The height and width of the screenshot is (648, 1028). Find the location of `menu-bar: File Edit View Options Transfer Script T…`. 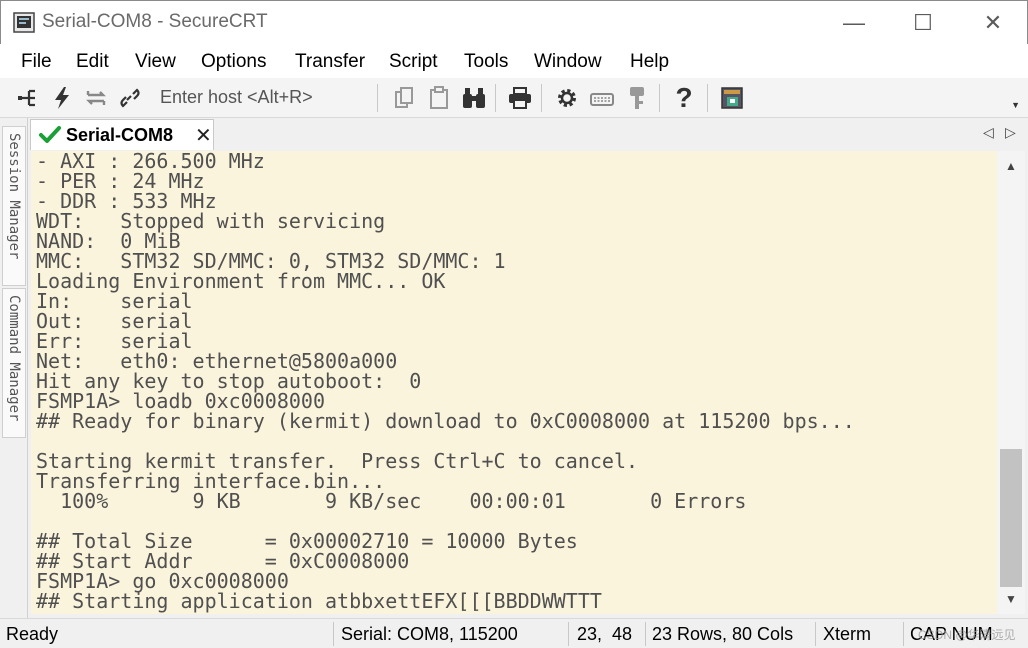

menu-bar: File Edit View Options Transfer Script T… is located at coordinates (514, 61).